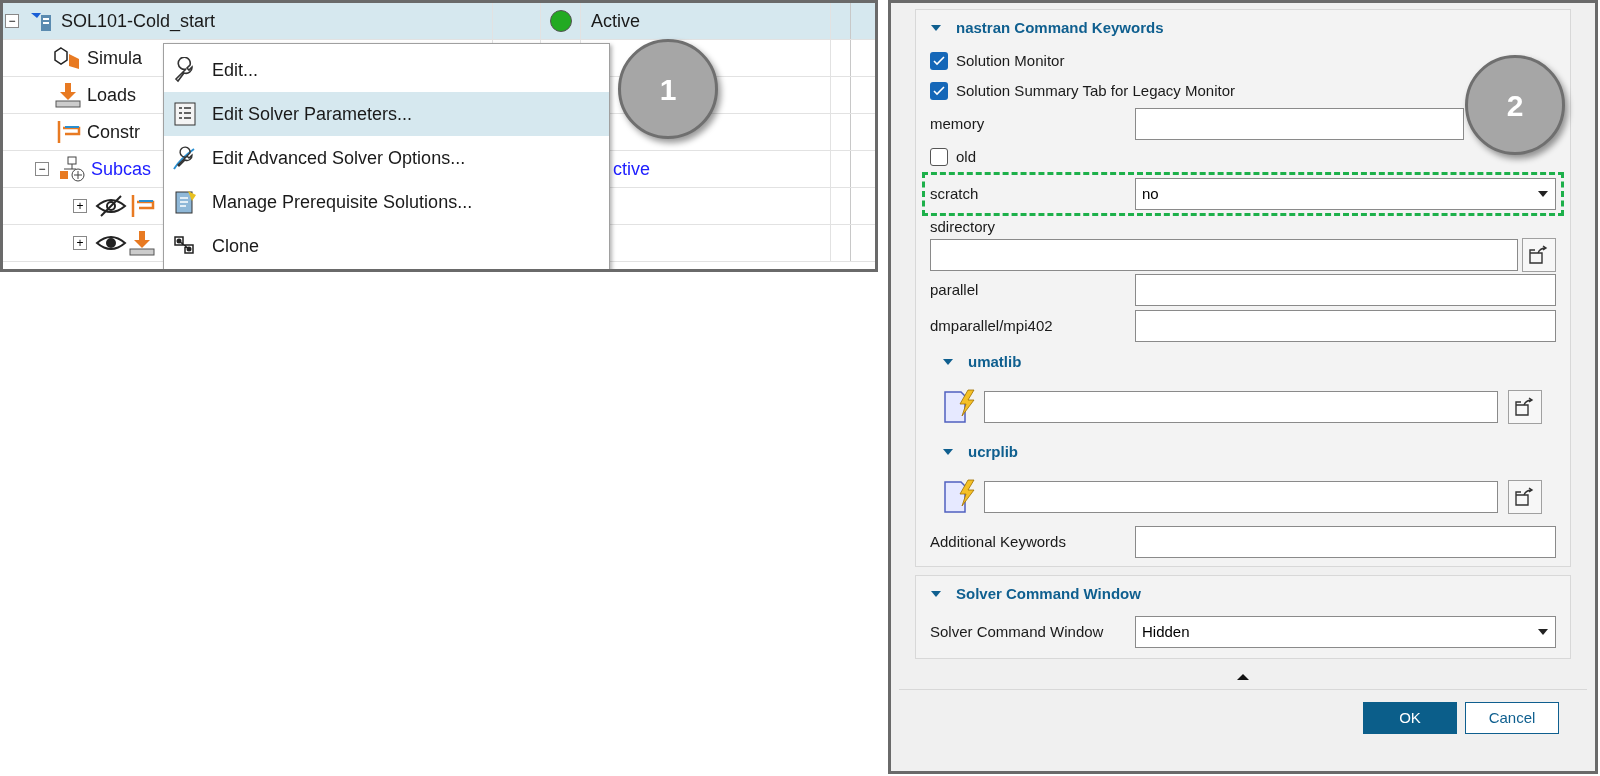 The width and height of the screenshot is (1600, 776). What do you see at coordinates (998, 541) in the screenshot?
I see `field-label: Additional Keywords` at bounding box center [998, 541].